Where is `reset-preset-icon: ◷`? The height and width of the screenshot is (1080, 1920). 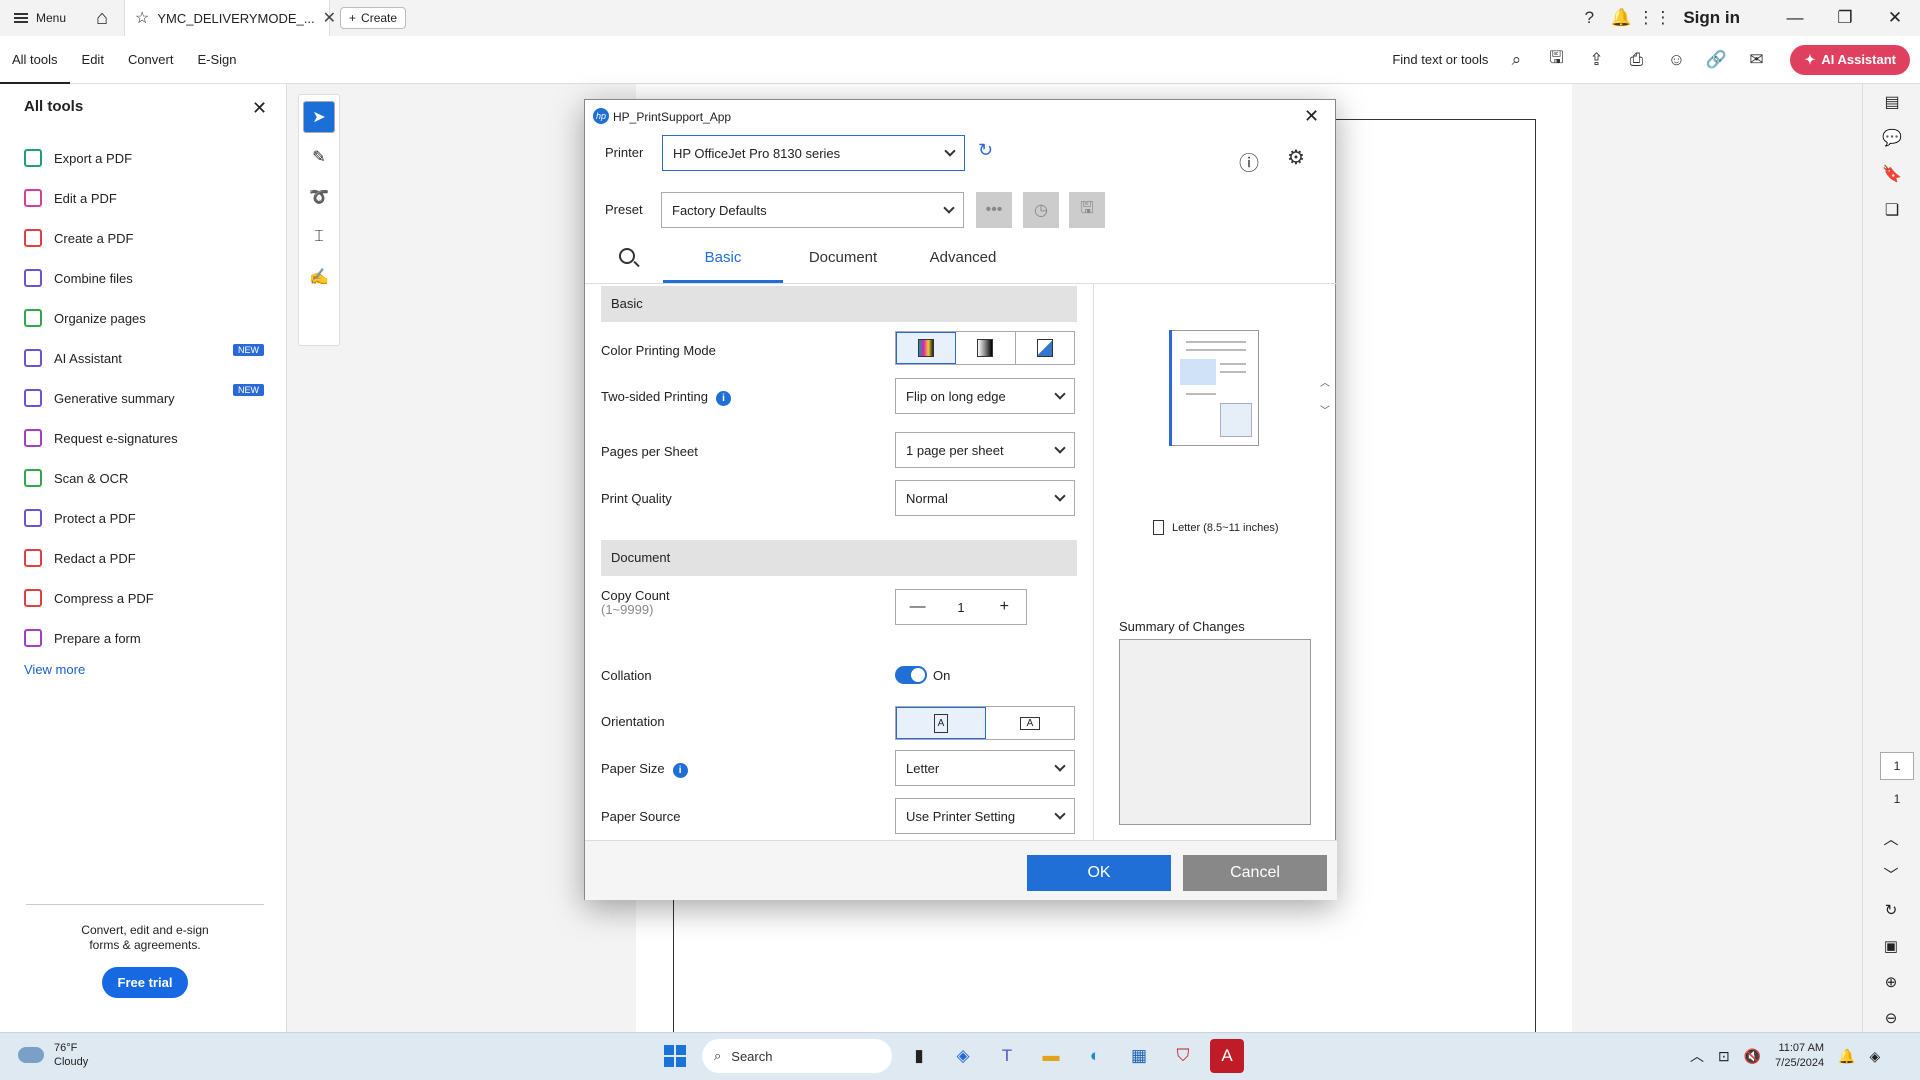
reset-preset-icon: ◷ is located at coordinates (1041, 210).